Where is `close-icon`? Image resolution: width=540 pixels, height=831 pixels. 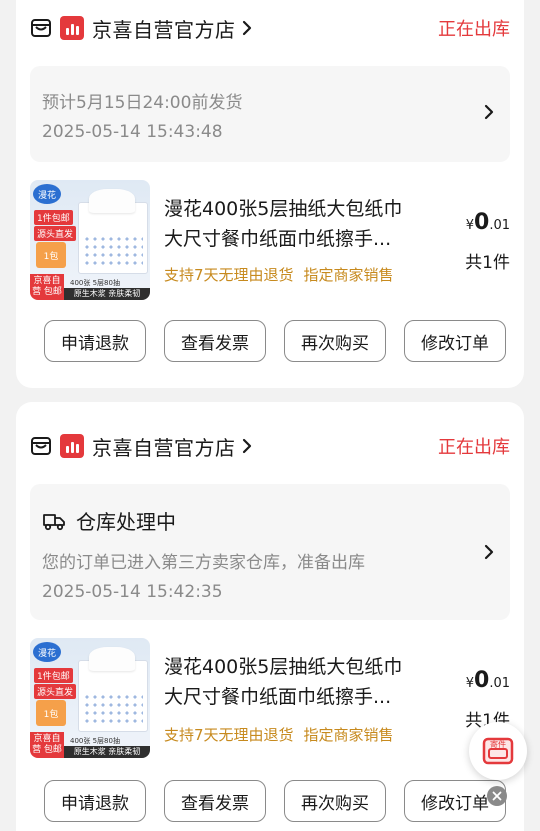 close-icon is located at coordinates (497, 796).